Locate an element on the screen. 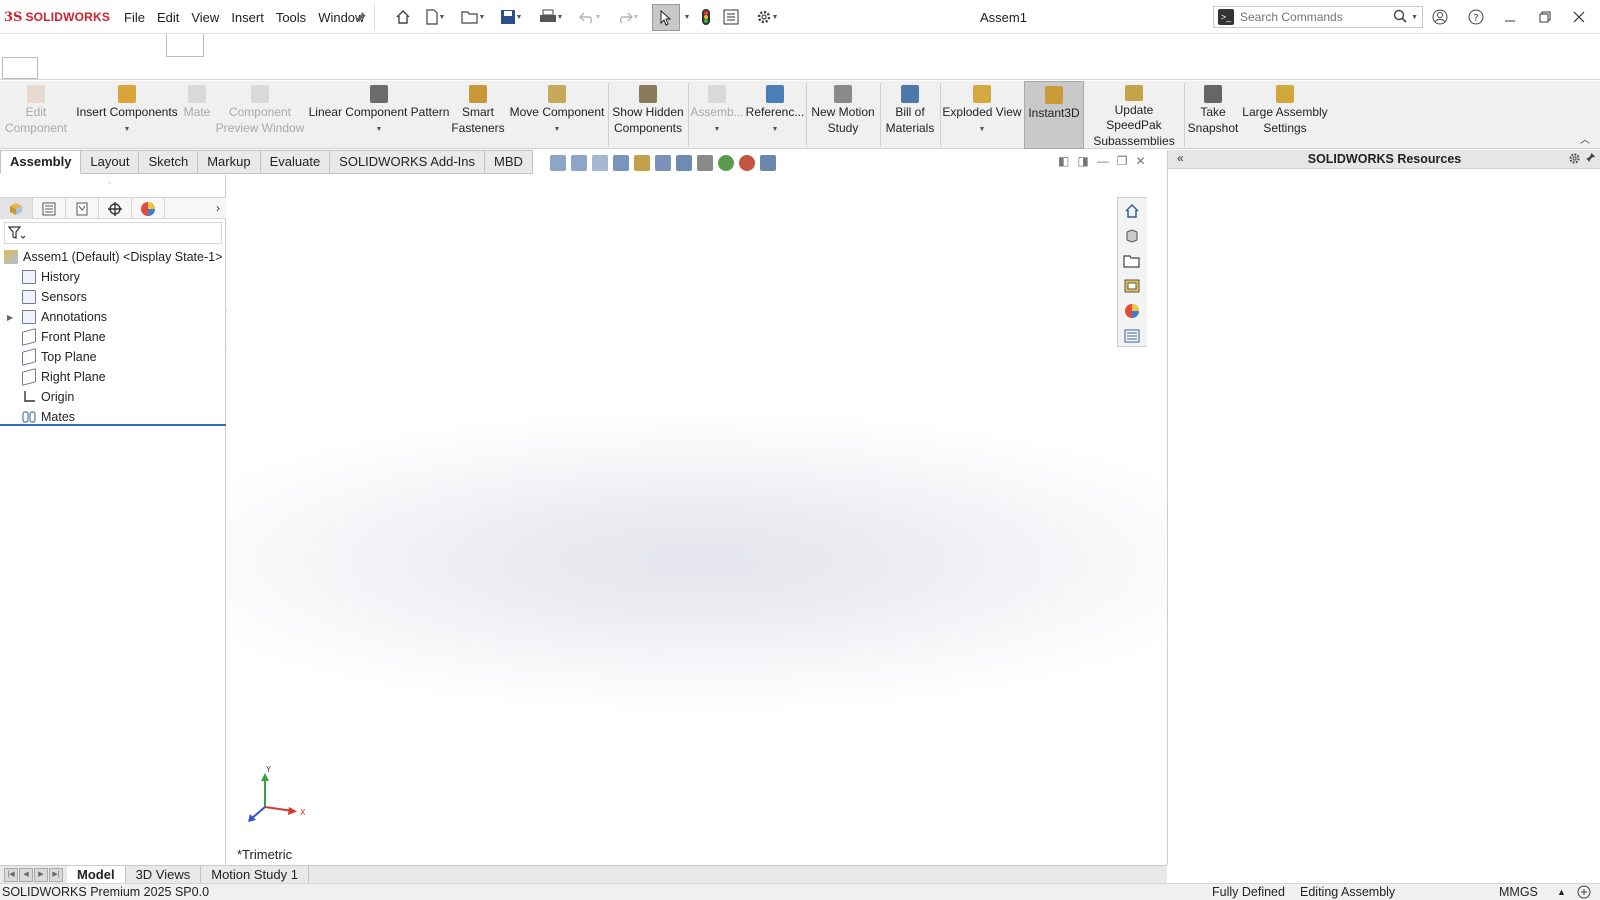 The height and width of the screenshot is (900, 1600). doc-restore-icon: ❐ is located at coordinates (1122, 161).